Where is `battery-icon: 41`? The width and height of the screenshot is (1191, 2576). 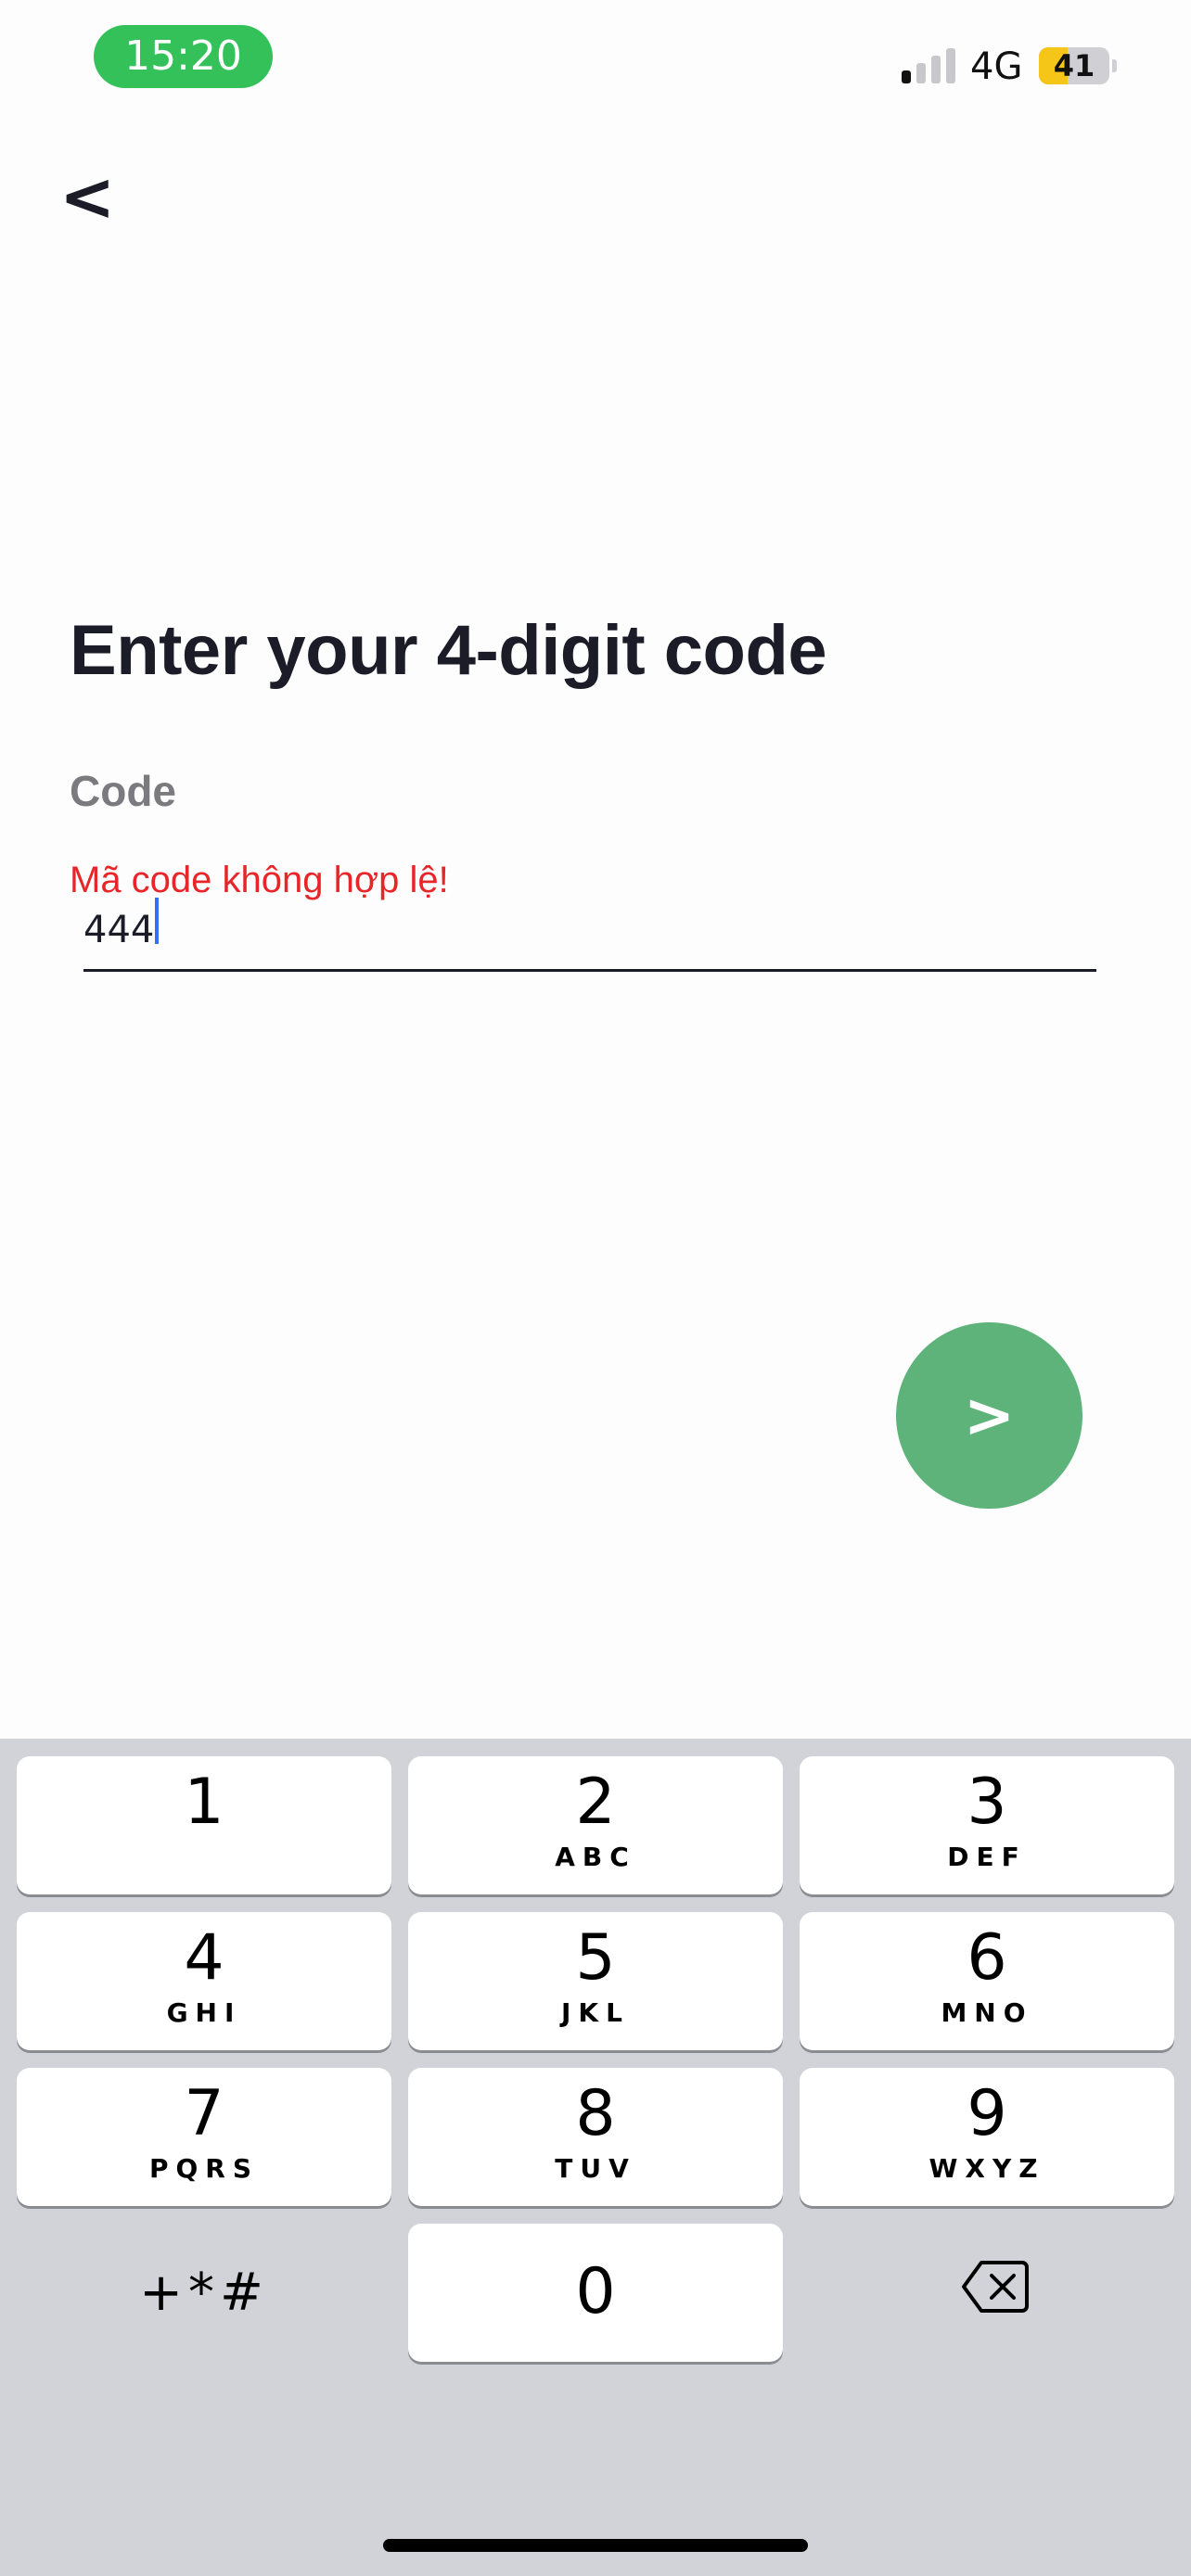 battery-icon: 41 is located at coordinates (1074, 66).